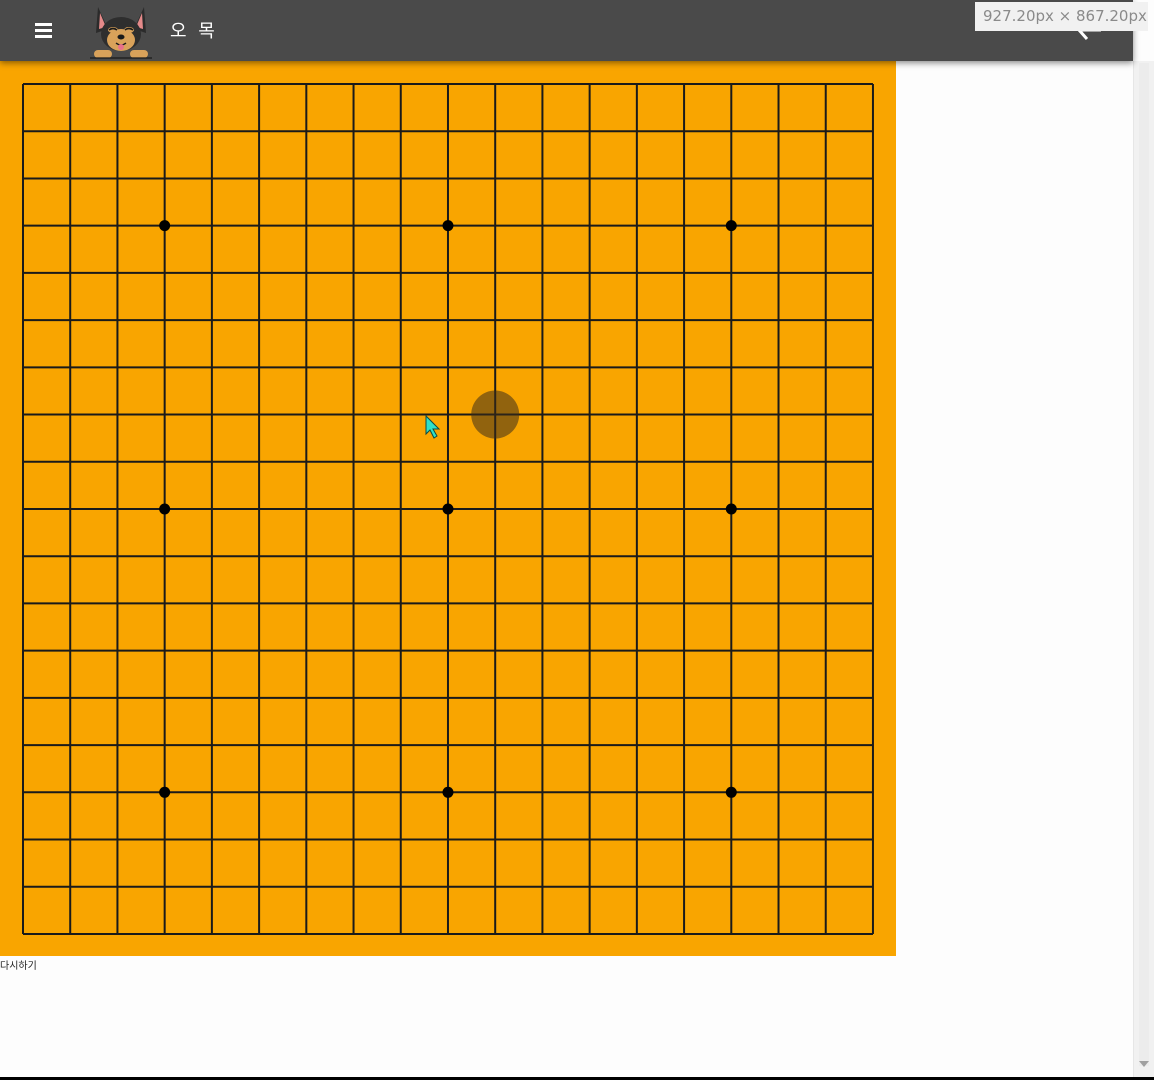 Image resolution: width=1154 pixels, height=1080 pixels. What do you see at coordinates (566, 30) in the screenshot?
I see `app-bar: 오 목` at bounding box center [566, 30].